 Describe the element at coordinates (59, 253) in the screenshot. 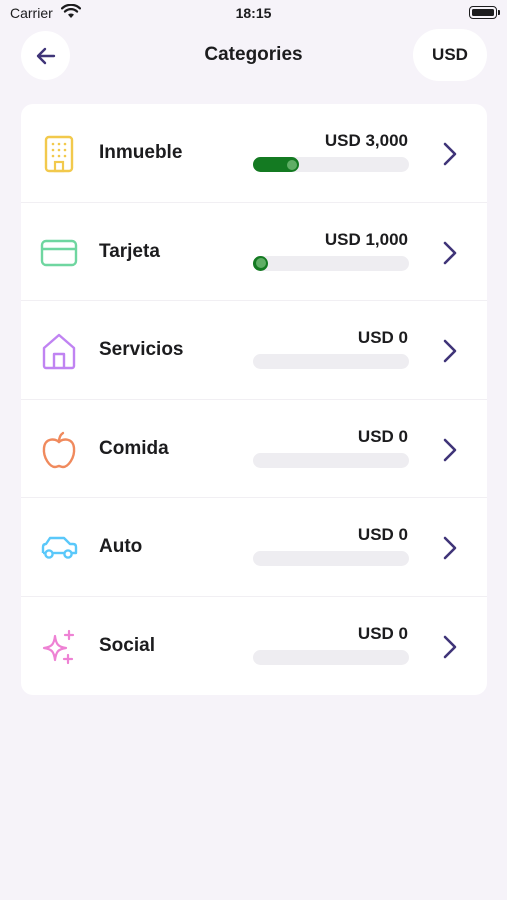

I see `credit-card-icon` at that location.